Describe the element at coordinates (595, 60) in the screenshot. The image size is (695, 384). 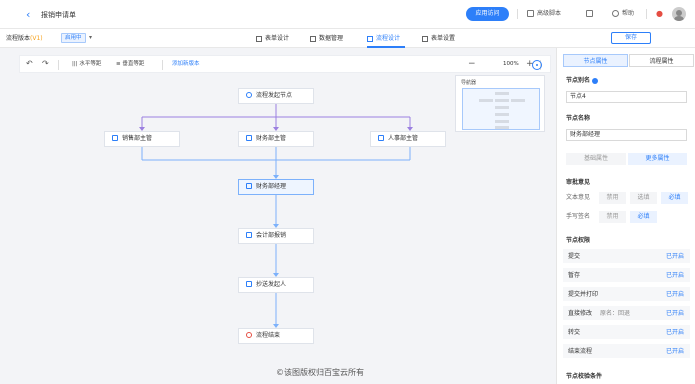
I see `tab-node-properties: 节点属性` at that location.